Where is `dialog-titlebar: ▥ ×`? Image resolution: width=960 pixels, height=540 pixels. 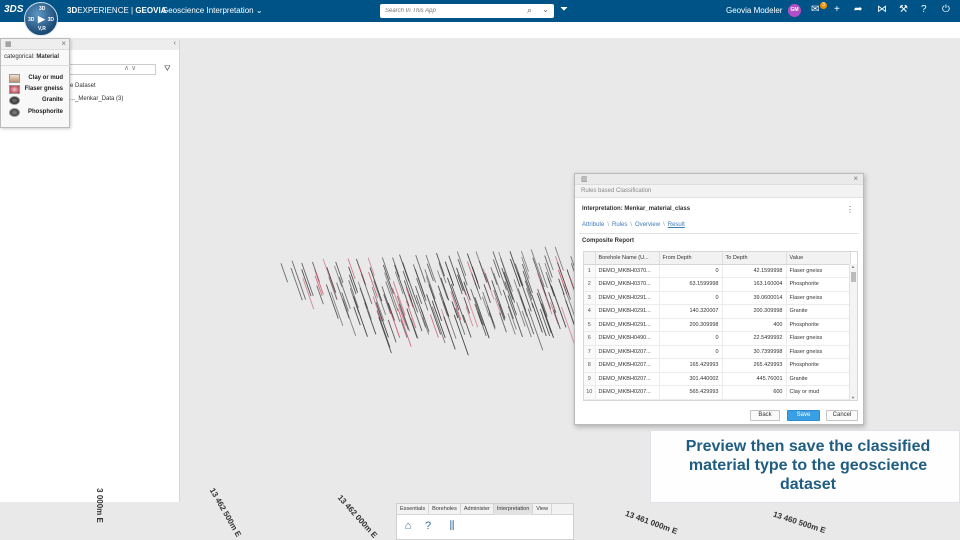
dialog-titlebar: ▥ × is located at coordinates (719, 179).